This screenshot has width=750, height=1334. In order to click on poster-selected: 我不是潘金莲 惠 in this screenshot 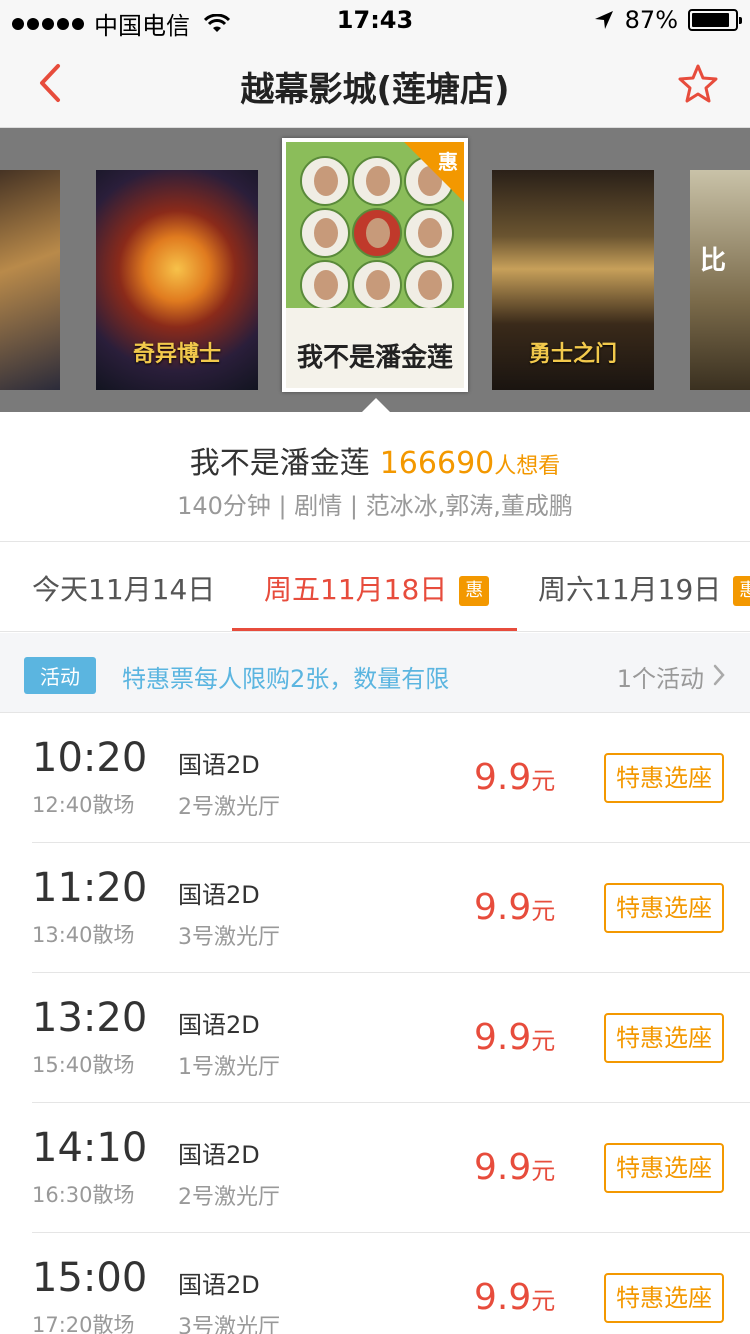, I will do `click(375, 265)`.